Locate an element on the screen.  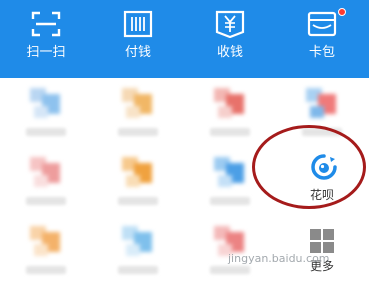
watermark: jingyan.baidu.com is located at coordinates (279, 258).